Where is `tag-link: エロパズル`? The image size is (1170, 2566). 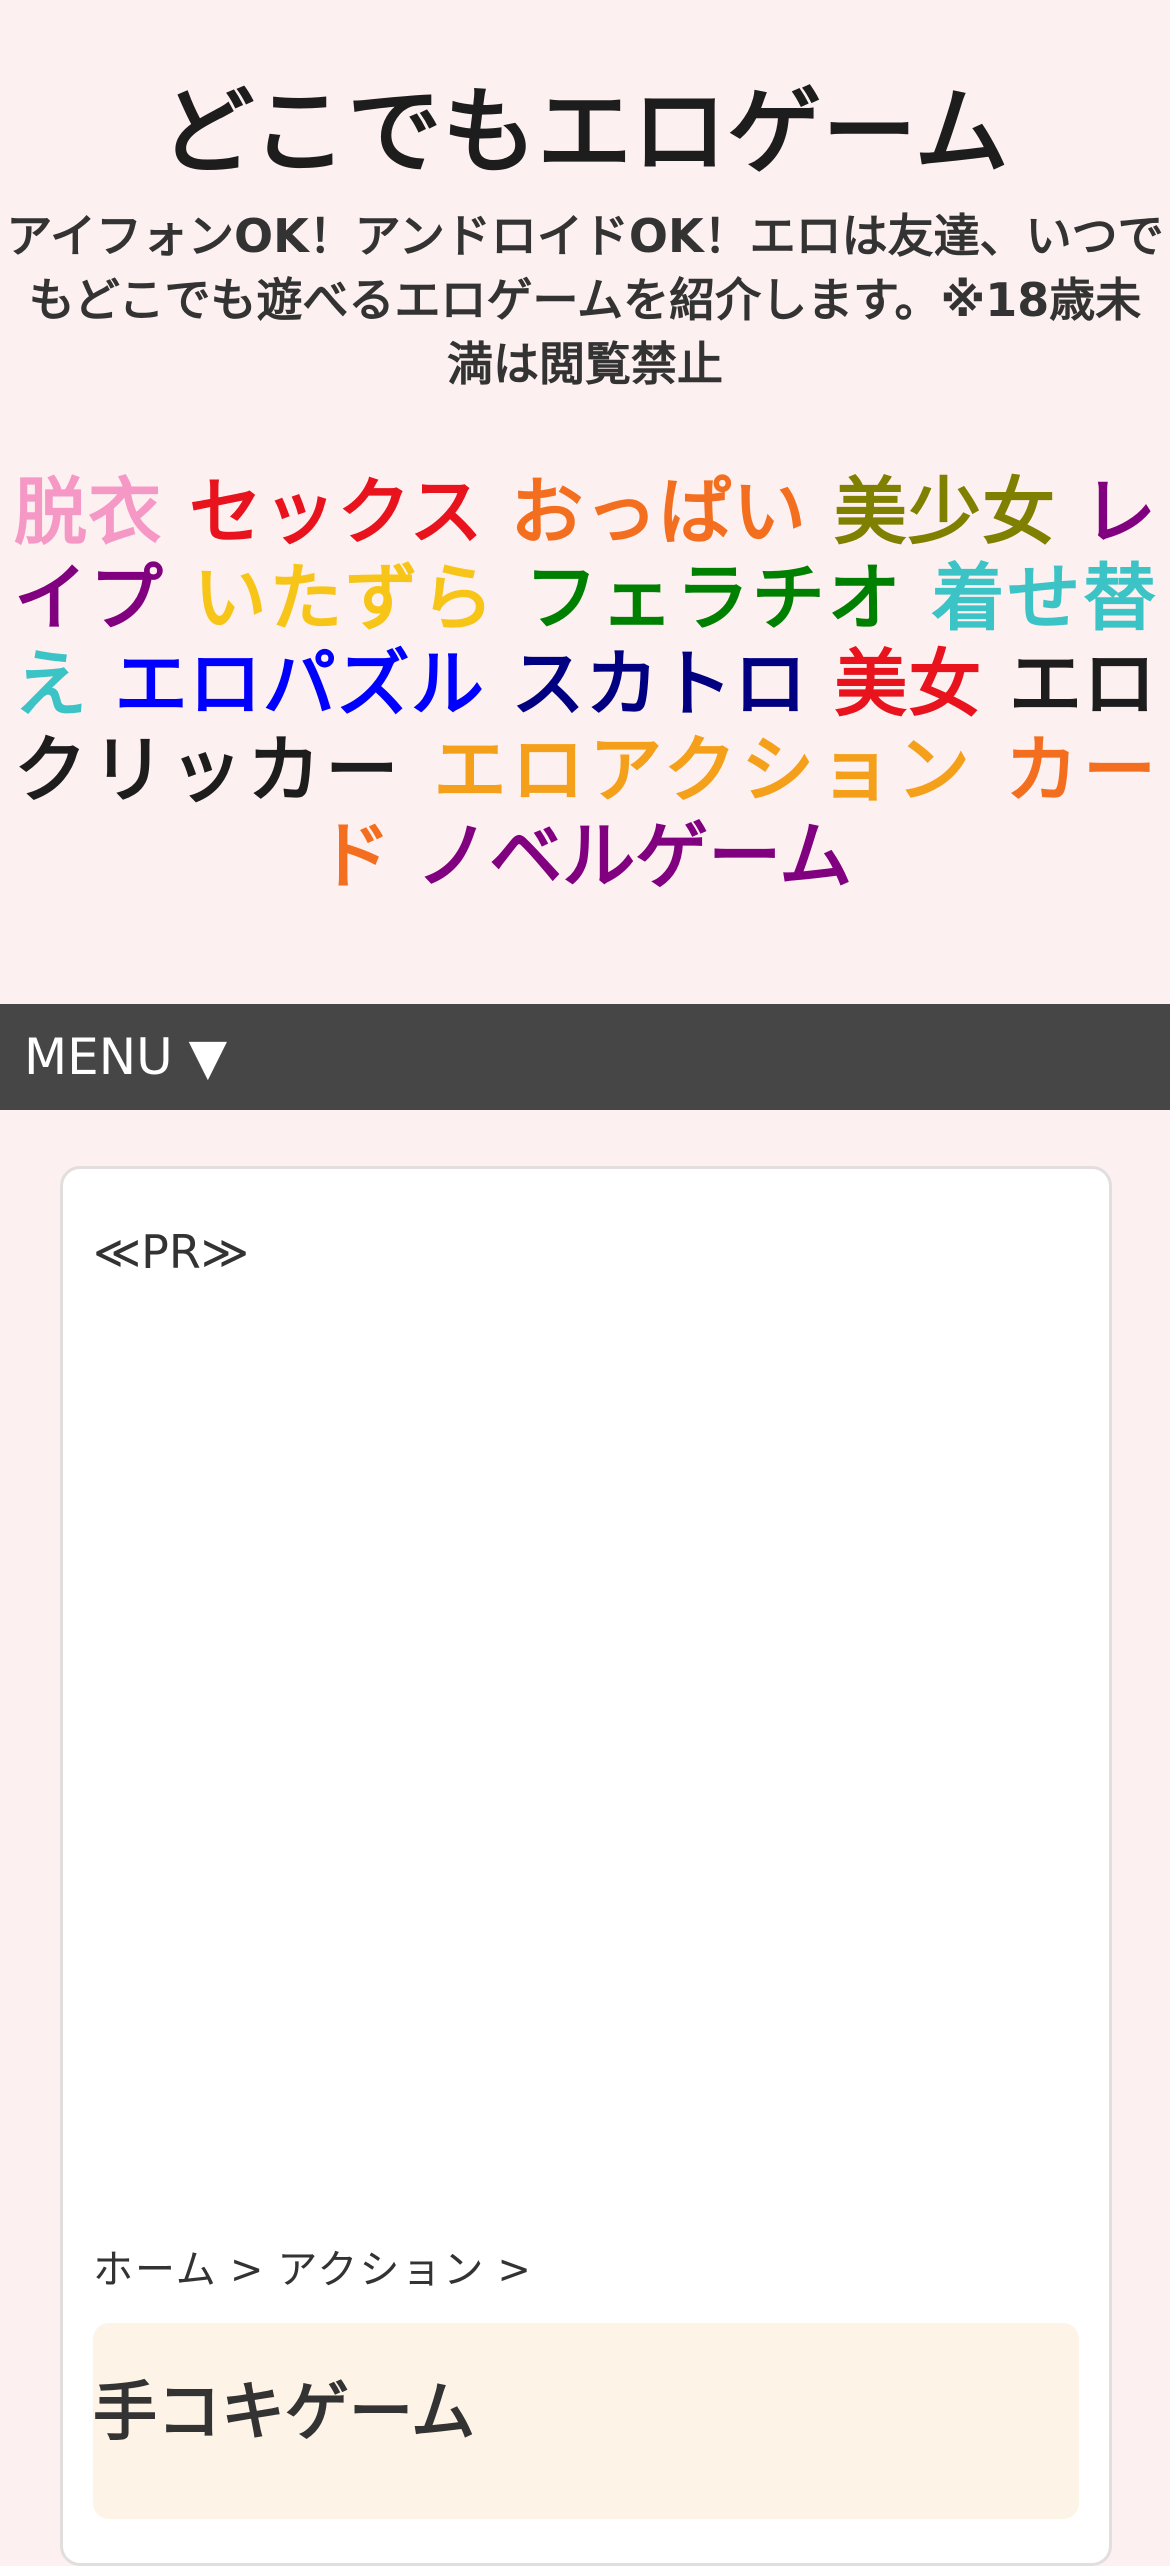 tag-link: エロパズル is located at coordinates (300, 684).